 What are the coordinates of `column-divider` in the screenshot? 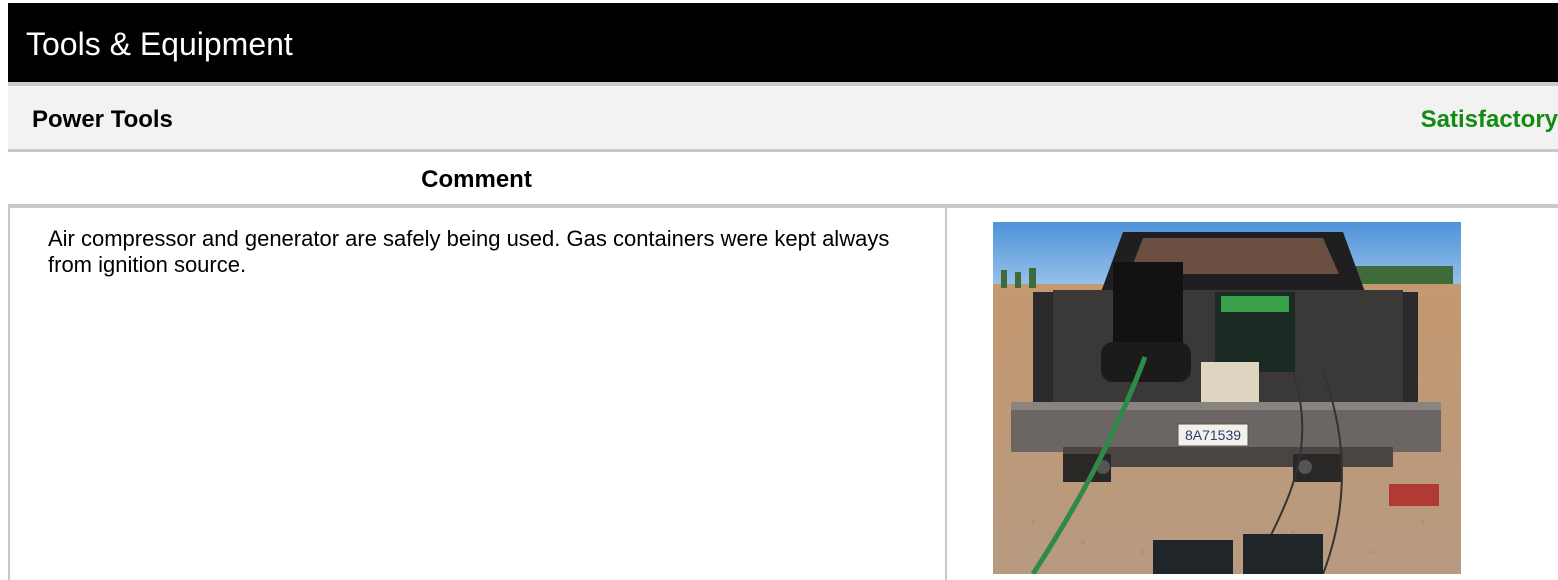 It's located at (946, 394).